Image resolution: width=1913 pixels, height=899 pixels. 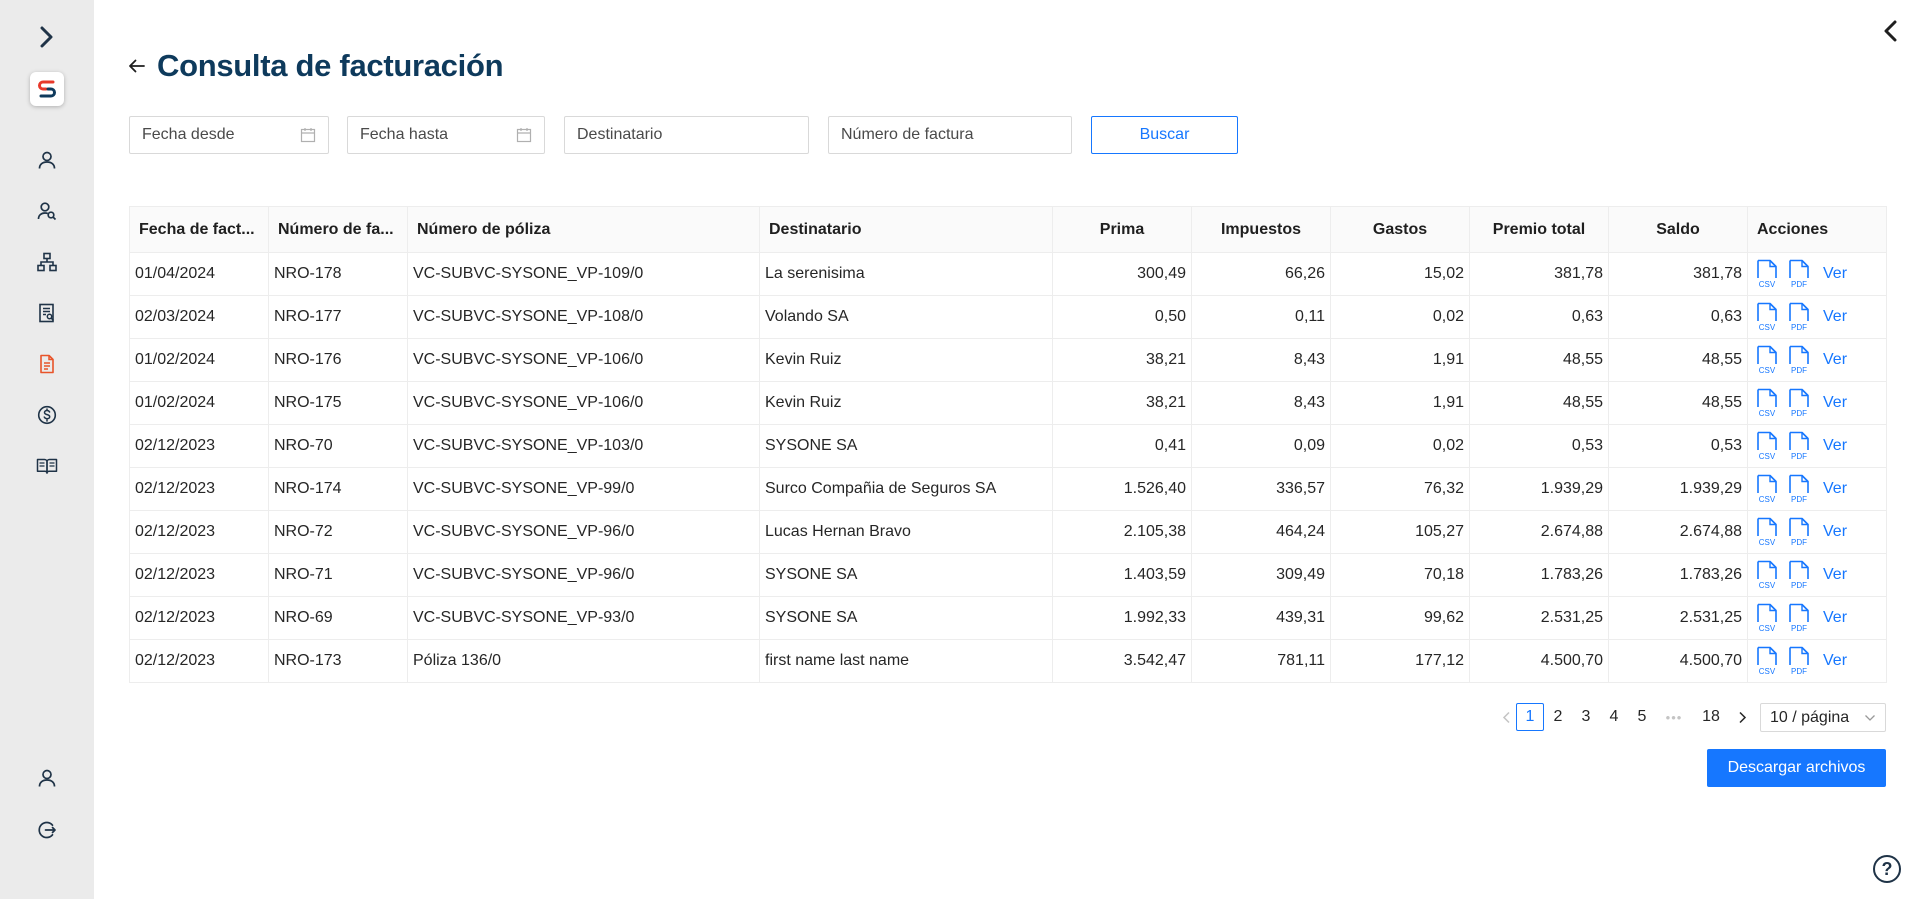 What do you see at coordinates (1164, 135) in the screenshot?
I see `buscar-button: Buscar` at bounding box center [1164, 135].